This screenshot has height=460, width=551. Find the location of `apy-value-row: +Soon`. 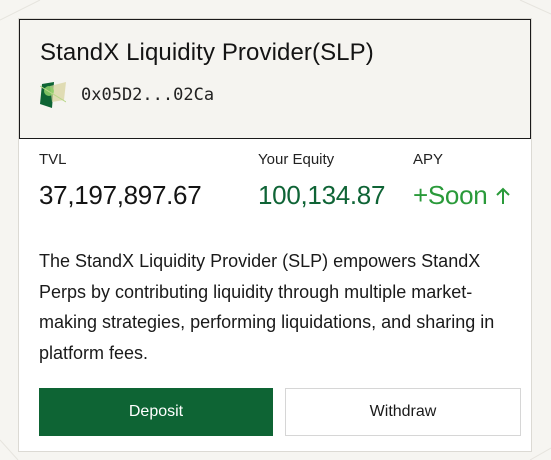

apy-value-row: +Soon is located at coordinates (462, 195).